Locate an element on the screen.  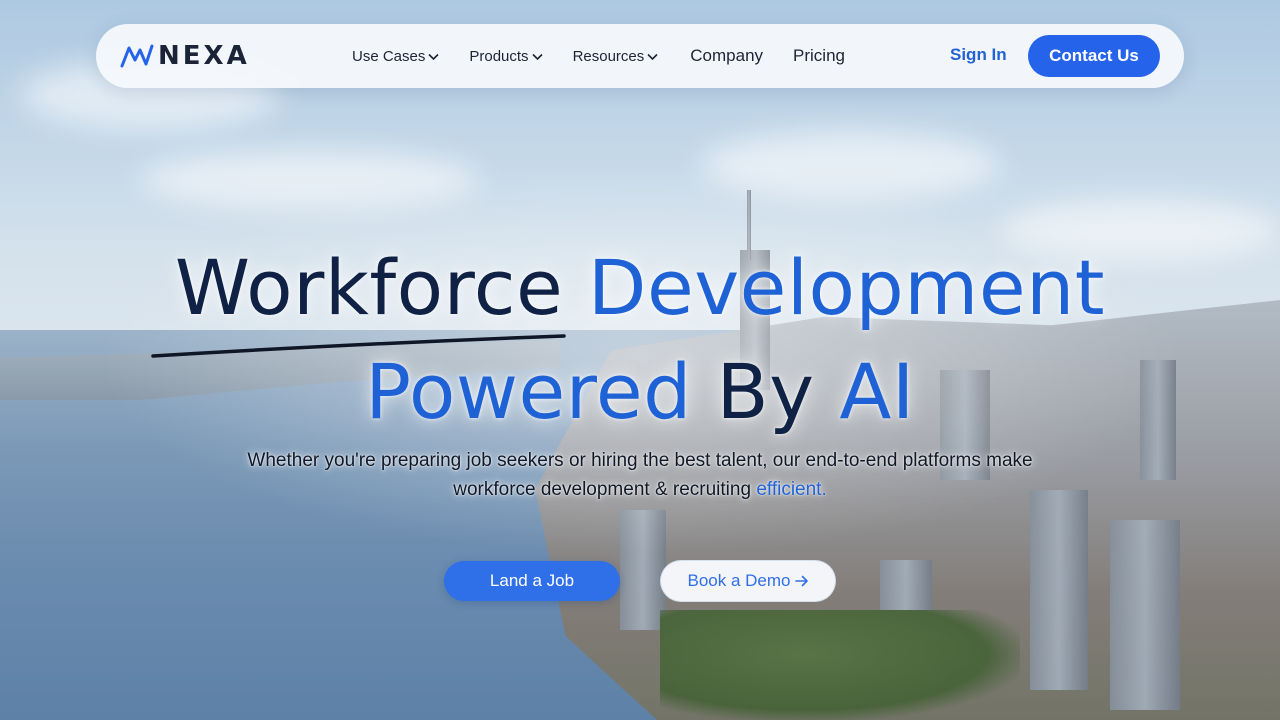
sign-in-link: Sign In is located at coordinates (978, 55).